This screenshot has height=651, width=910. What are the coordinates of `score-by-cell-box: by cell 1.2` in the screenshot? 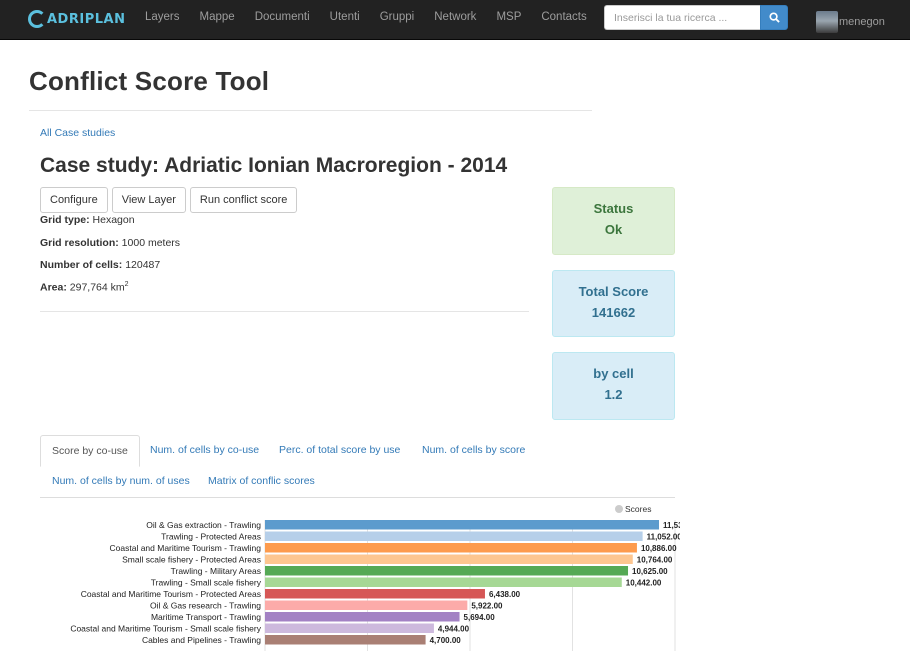 It's located at (613, 386).